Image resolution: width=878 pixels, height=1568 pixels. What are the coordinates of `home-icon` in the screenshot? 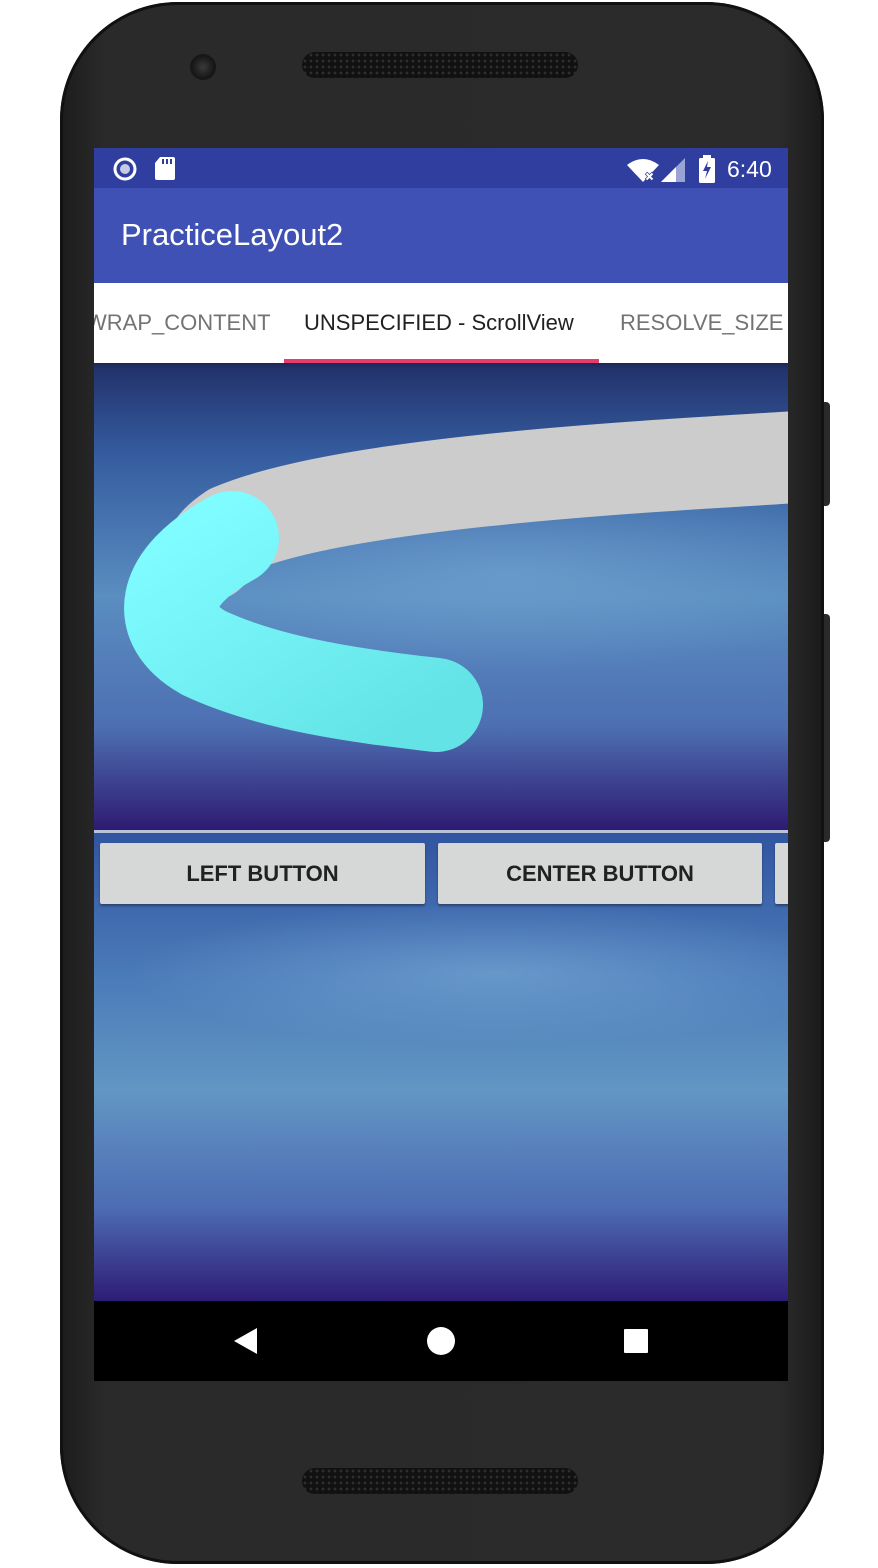 It's located at (441, 1341).